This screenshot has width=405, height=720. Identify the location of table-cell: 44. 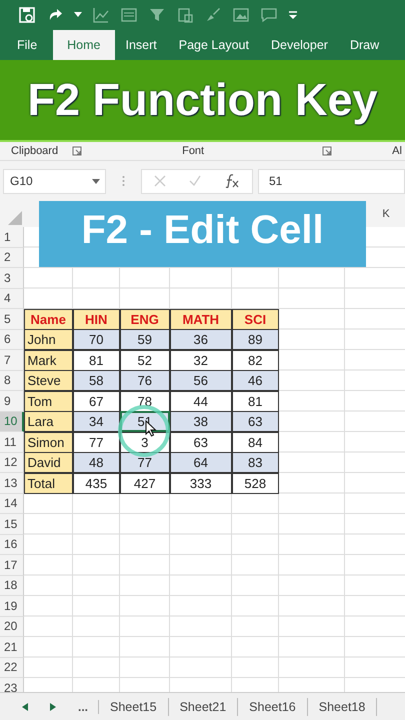
(201, 401).